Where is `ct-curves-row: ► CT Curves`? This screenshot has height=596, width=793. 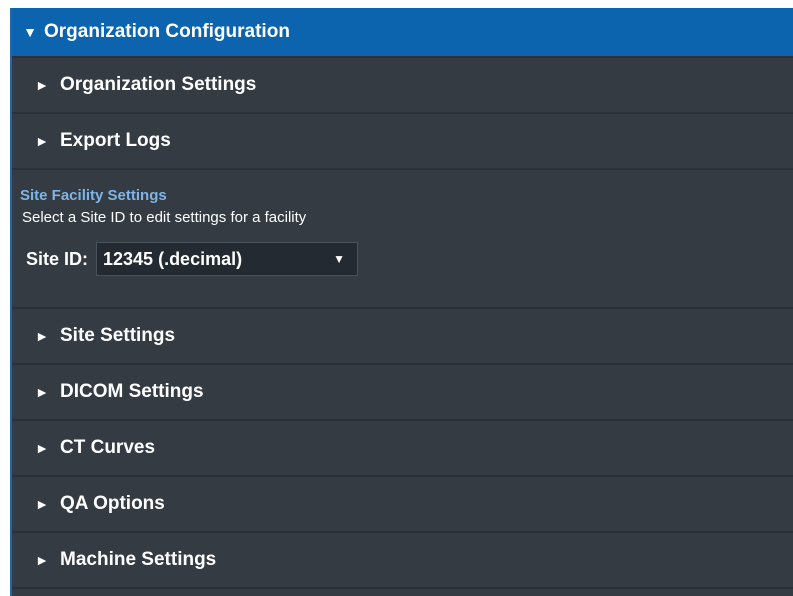
ct-curves-row: ► CT Curves is located at coordinates (402, 449).